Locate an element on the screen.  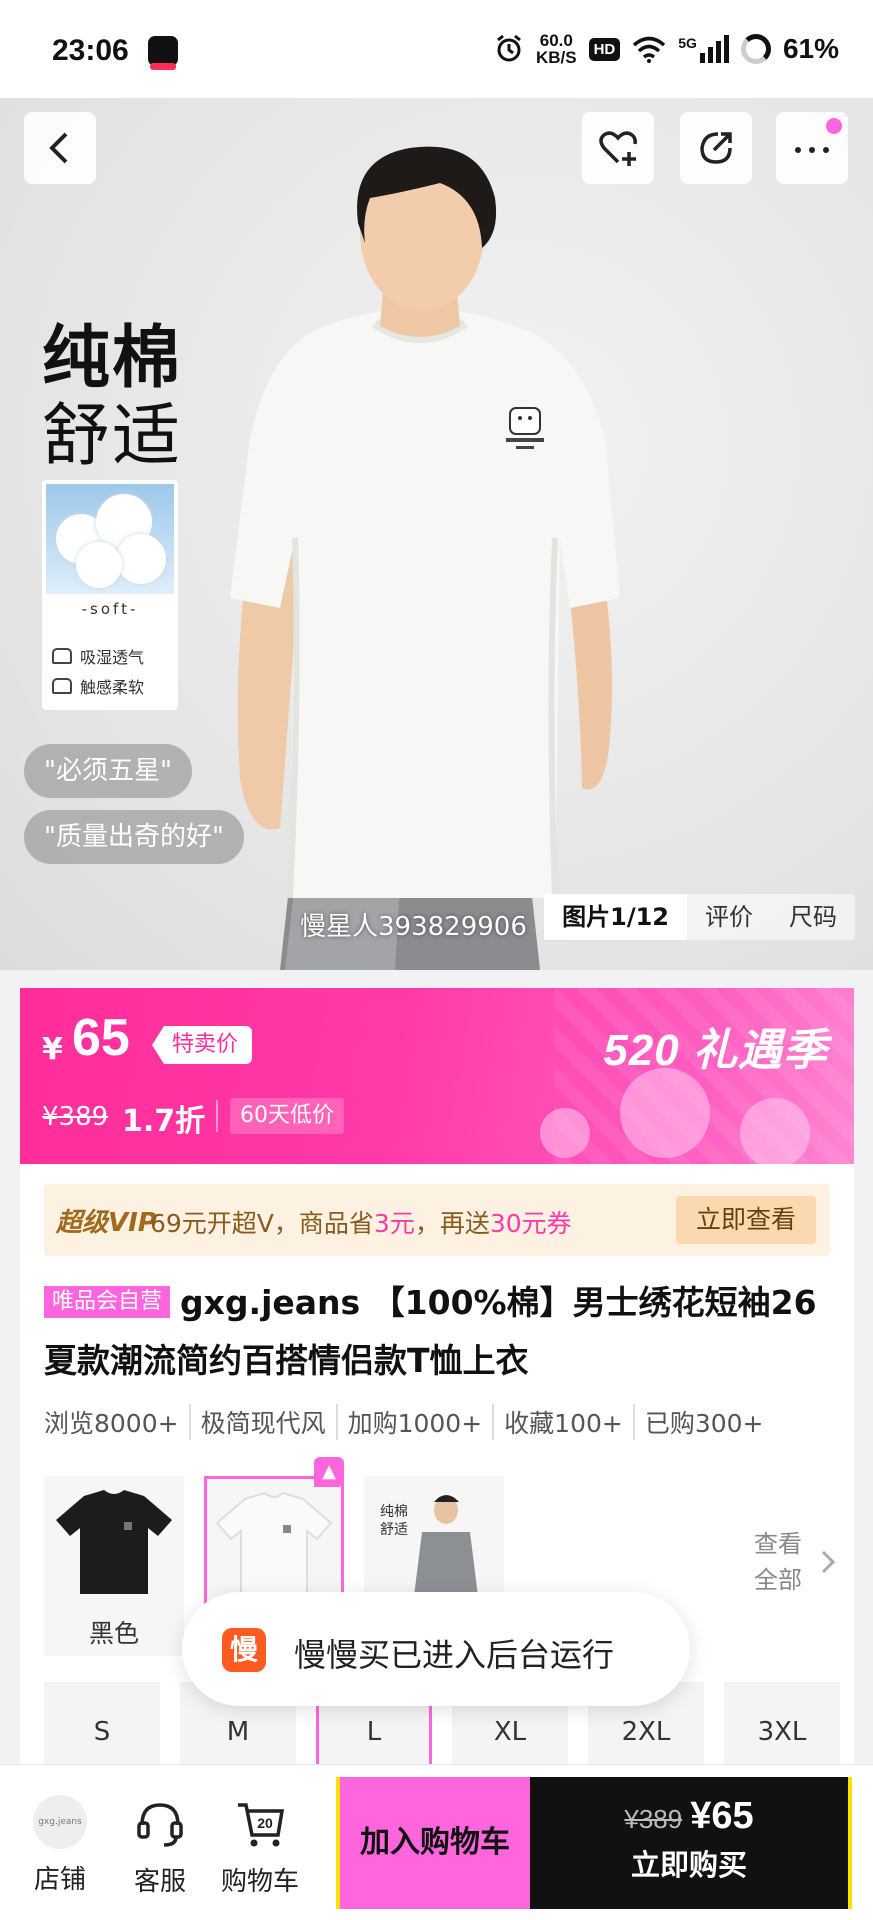
cart-icon: 20 is located at coordinates (261, 1825).